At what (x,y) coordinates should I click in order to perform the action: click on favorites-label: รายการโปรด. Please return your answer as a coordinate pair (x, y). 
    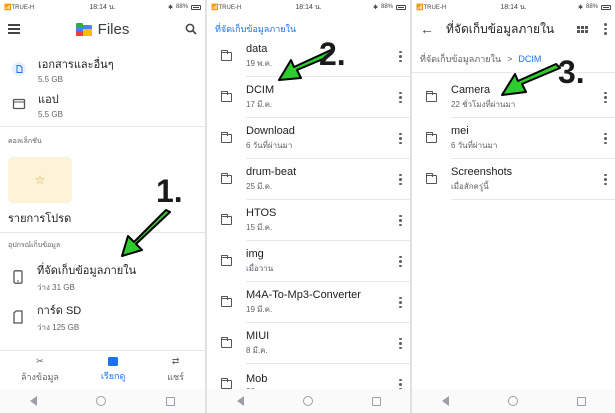
    Looking at the image, I should click on (40, 219).